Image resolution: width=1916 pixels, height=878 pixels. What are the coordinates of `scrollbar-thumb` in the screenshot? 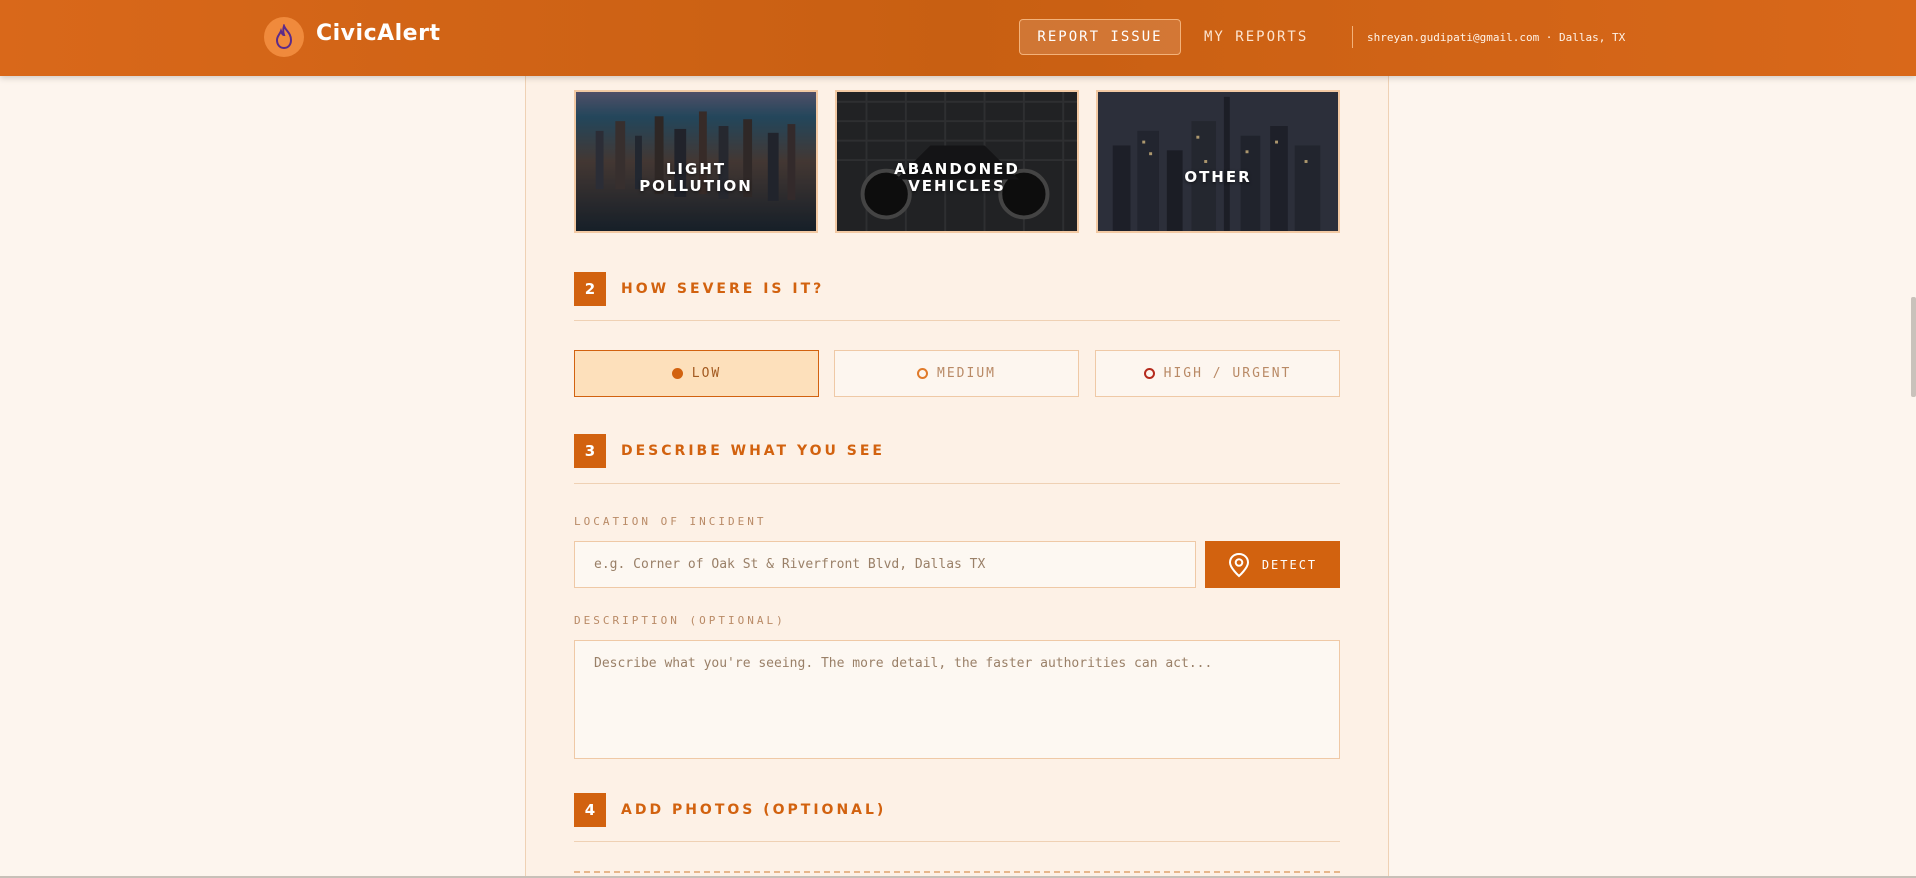 It's located at (1913, 347).